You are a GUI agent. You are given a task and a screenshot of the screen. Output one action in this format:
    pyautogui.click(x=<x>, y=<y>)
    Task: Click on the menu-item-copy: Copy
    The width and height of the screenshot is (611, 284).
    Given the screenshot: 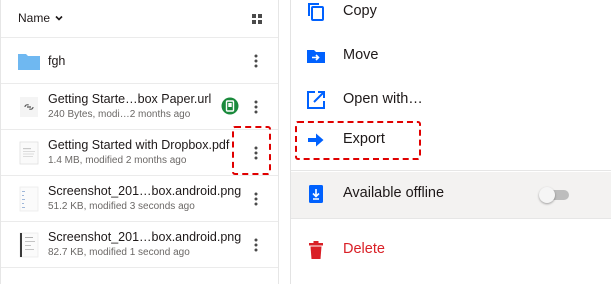 What is the action you would take?
    pyautogui.click(x=451, y=18)
    